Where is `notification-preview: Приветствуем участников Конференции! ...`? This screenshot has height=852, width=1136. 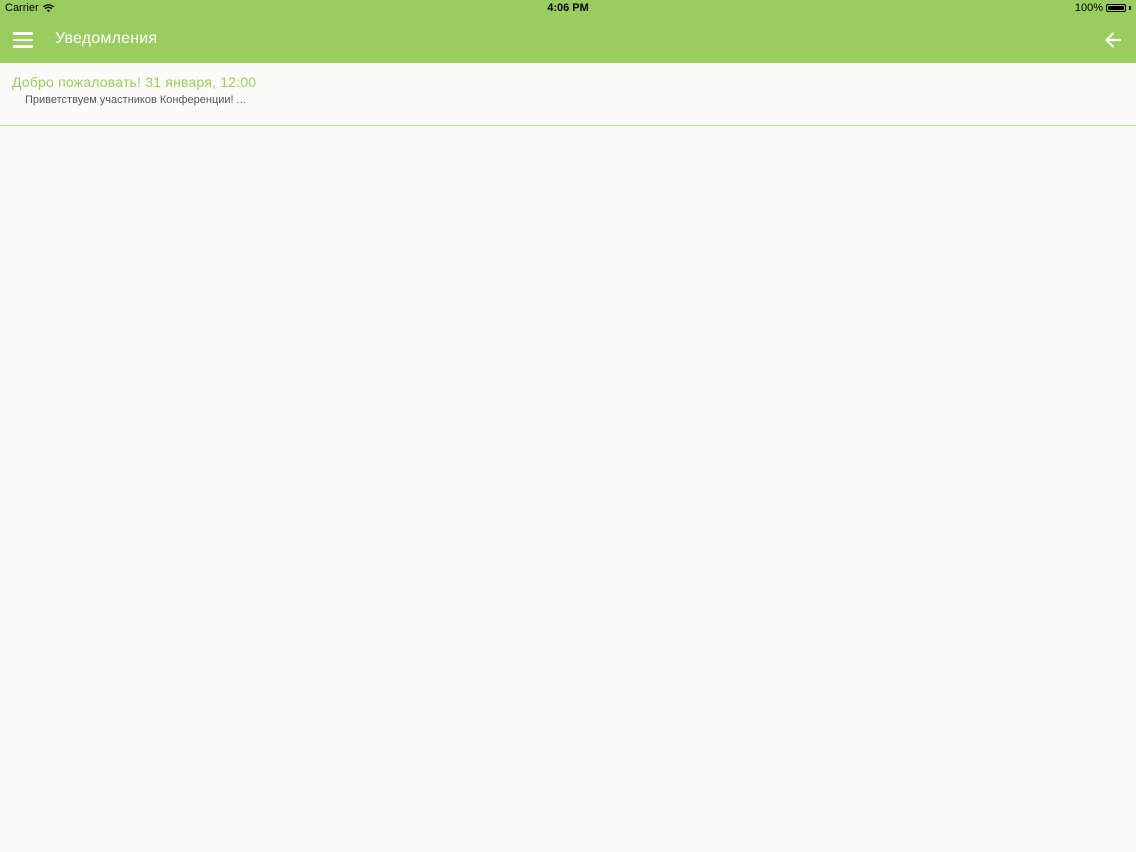
notification-preview: Приветствуем участников Конференции! ... is located at coordinates (135, 100).